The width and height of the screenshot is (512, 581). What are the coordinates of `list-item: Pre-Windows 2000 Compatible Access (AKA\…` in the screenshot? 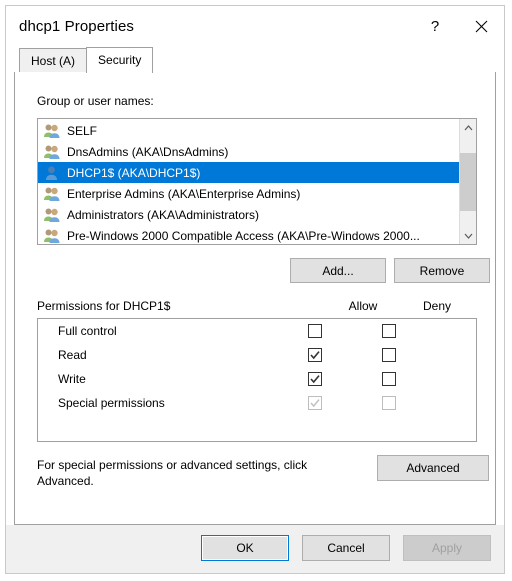 It's located at (248, 234).